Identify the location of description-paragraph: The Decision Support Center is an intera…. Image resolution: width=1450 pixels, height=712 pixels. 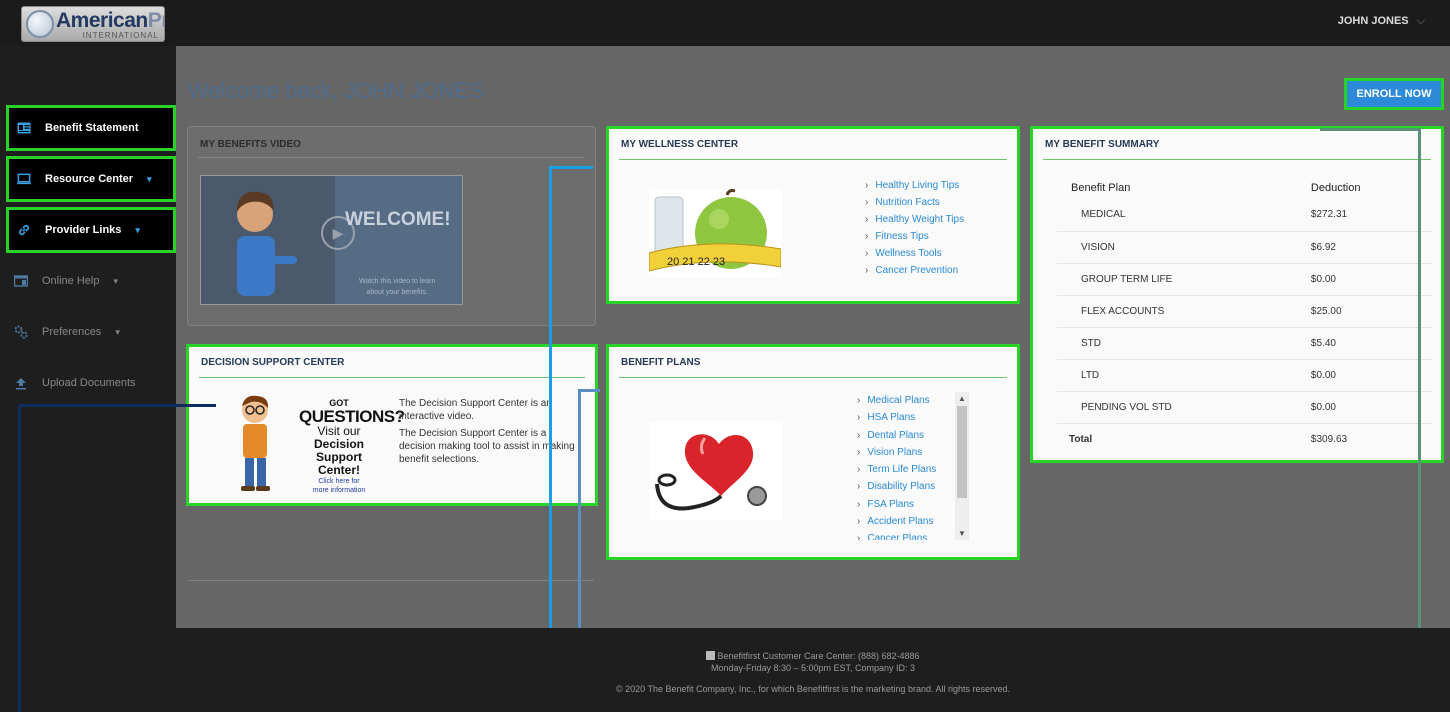
(475, 410).